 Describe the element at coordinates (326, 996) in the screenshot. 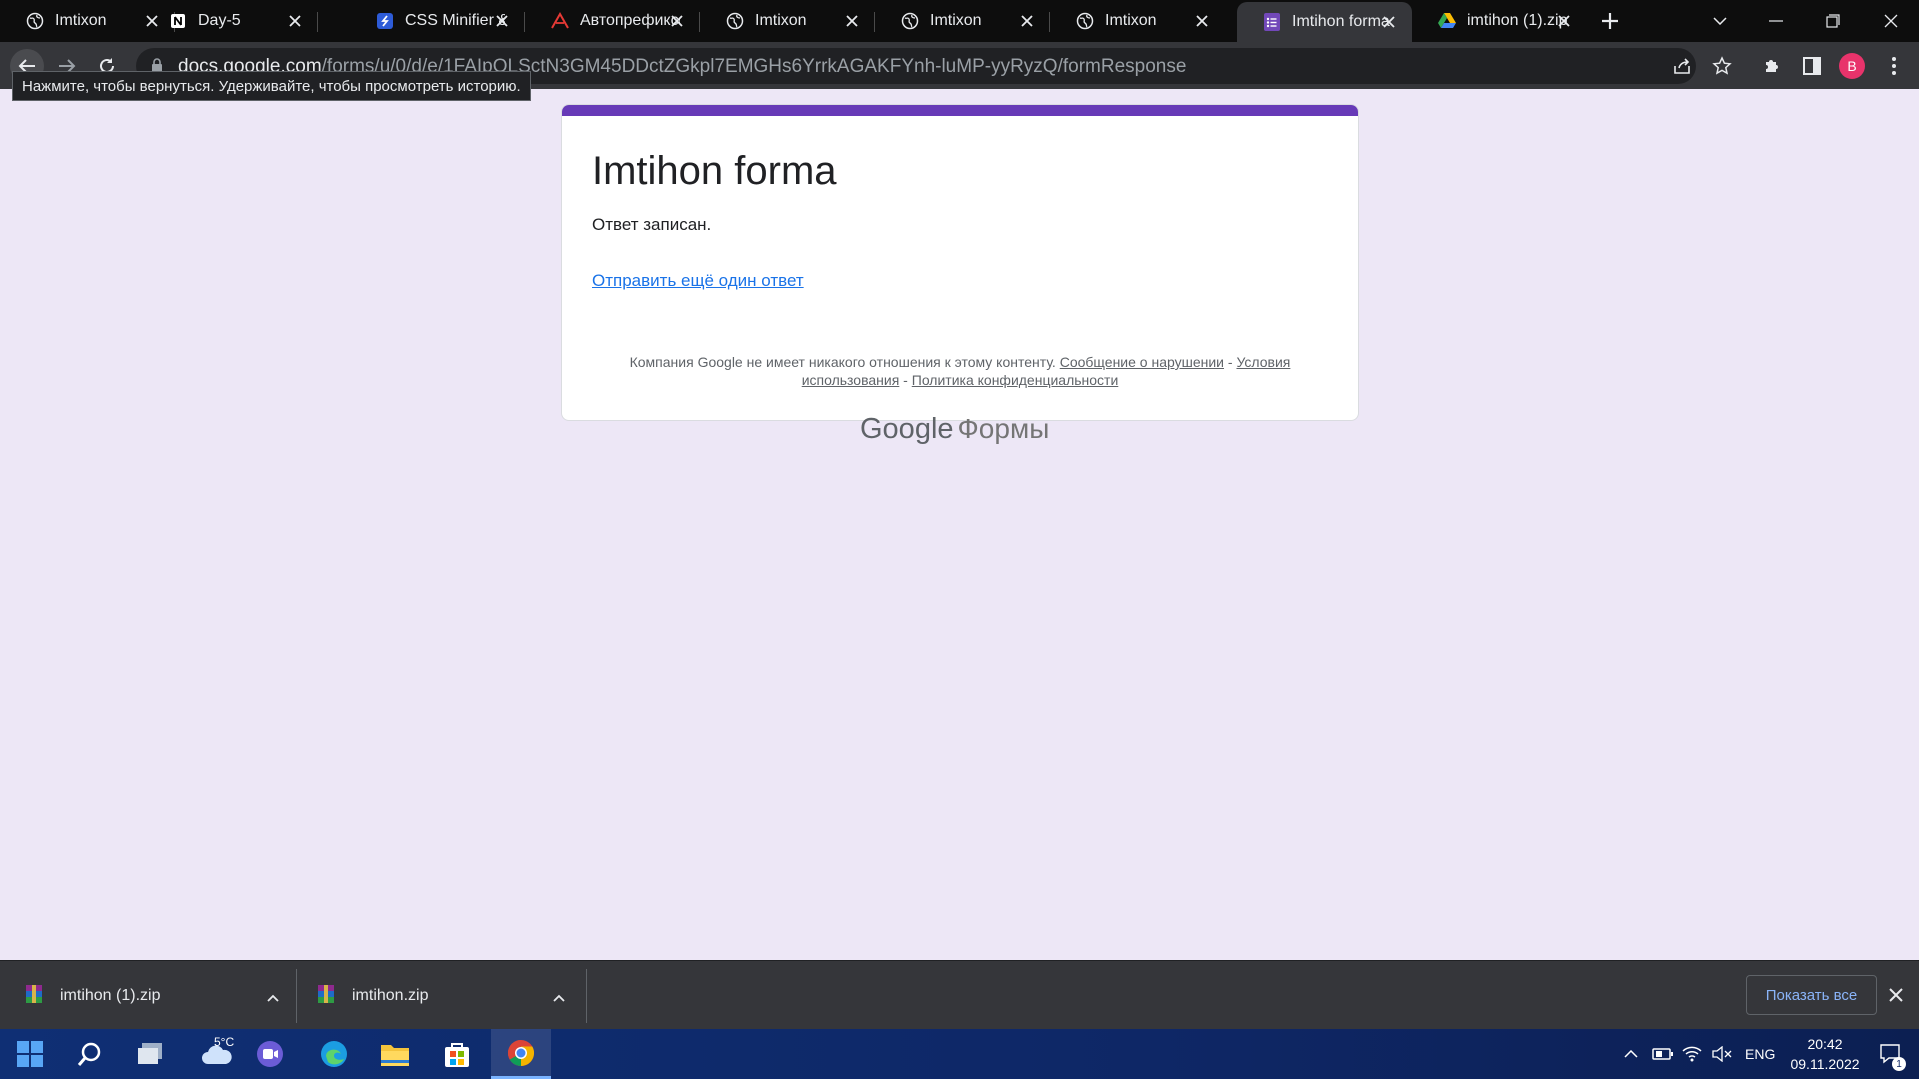

I see `winrar-archive-icon` at that location.